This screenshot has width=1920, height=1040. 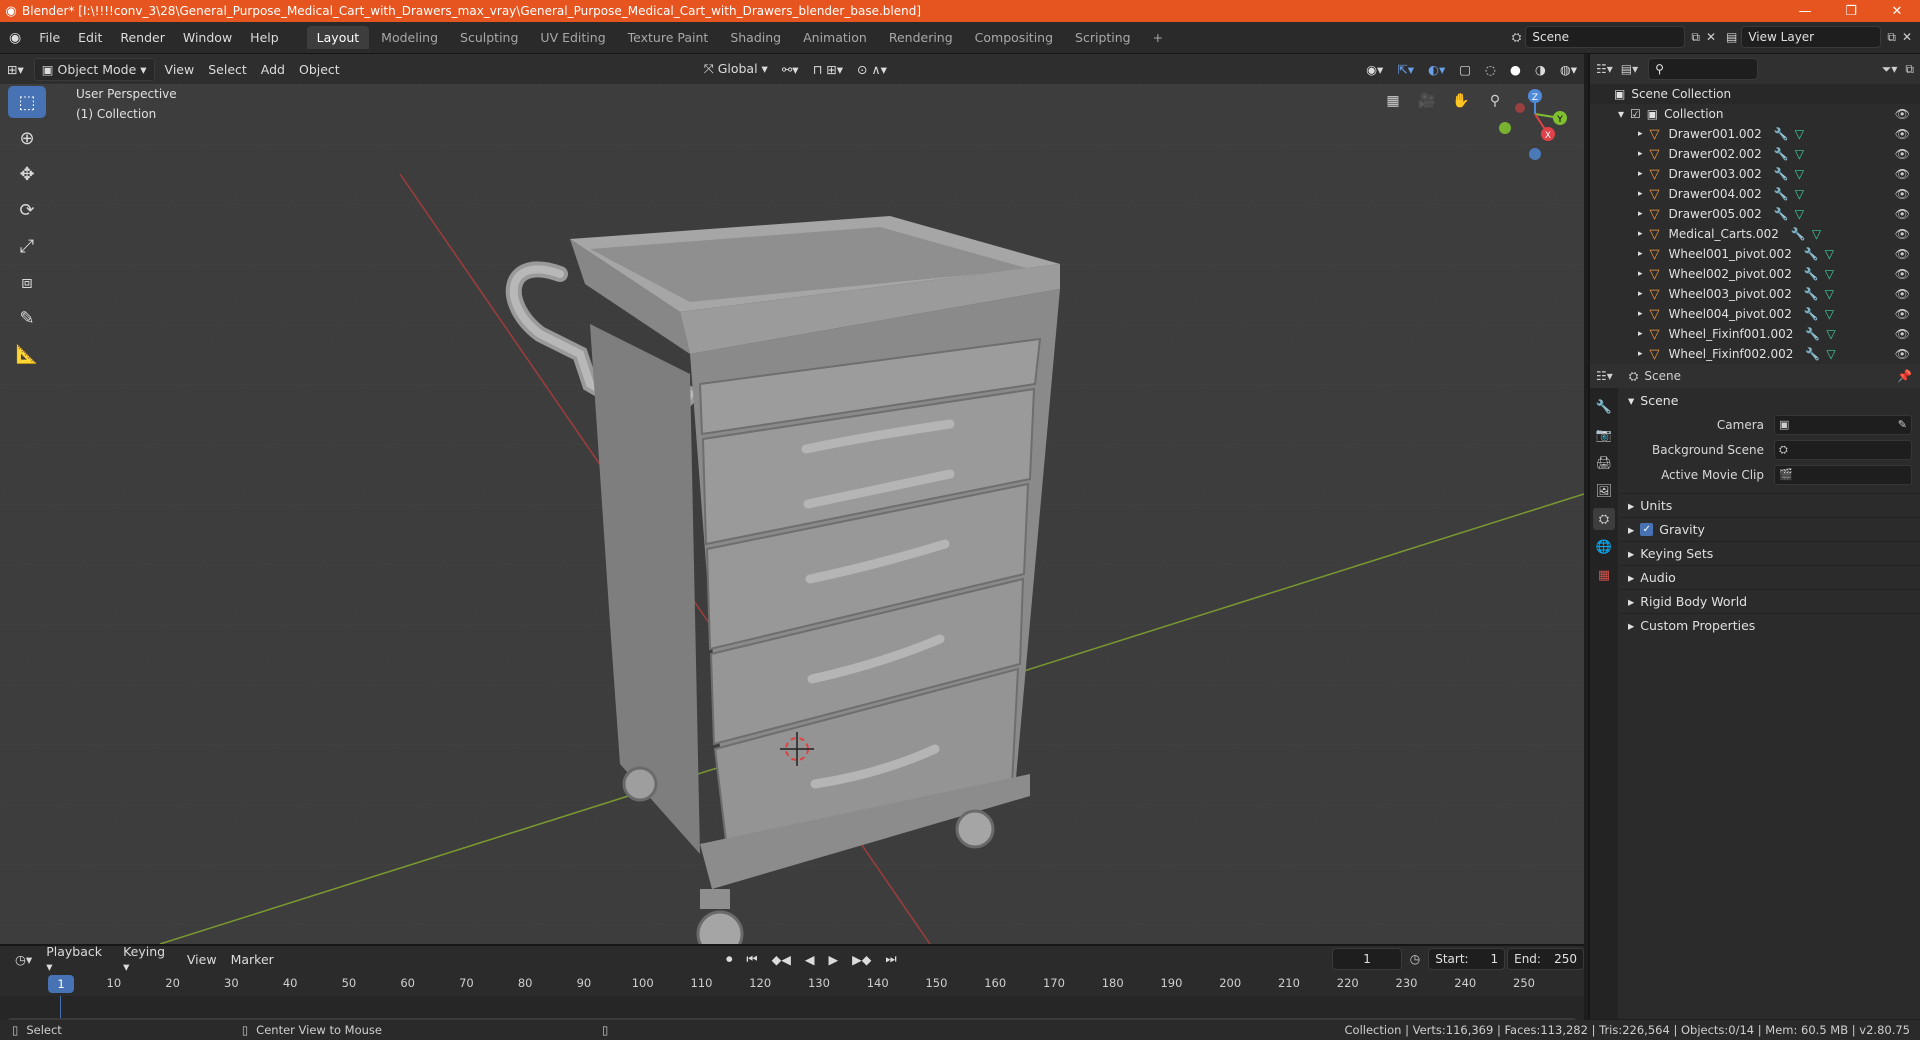 I want to click on blender-menu-icon: ◉, so click(x=15, y=38).